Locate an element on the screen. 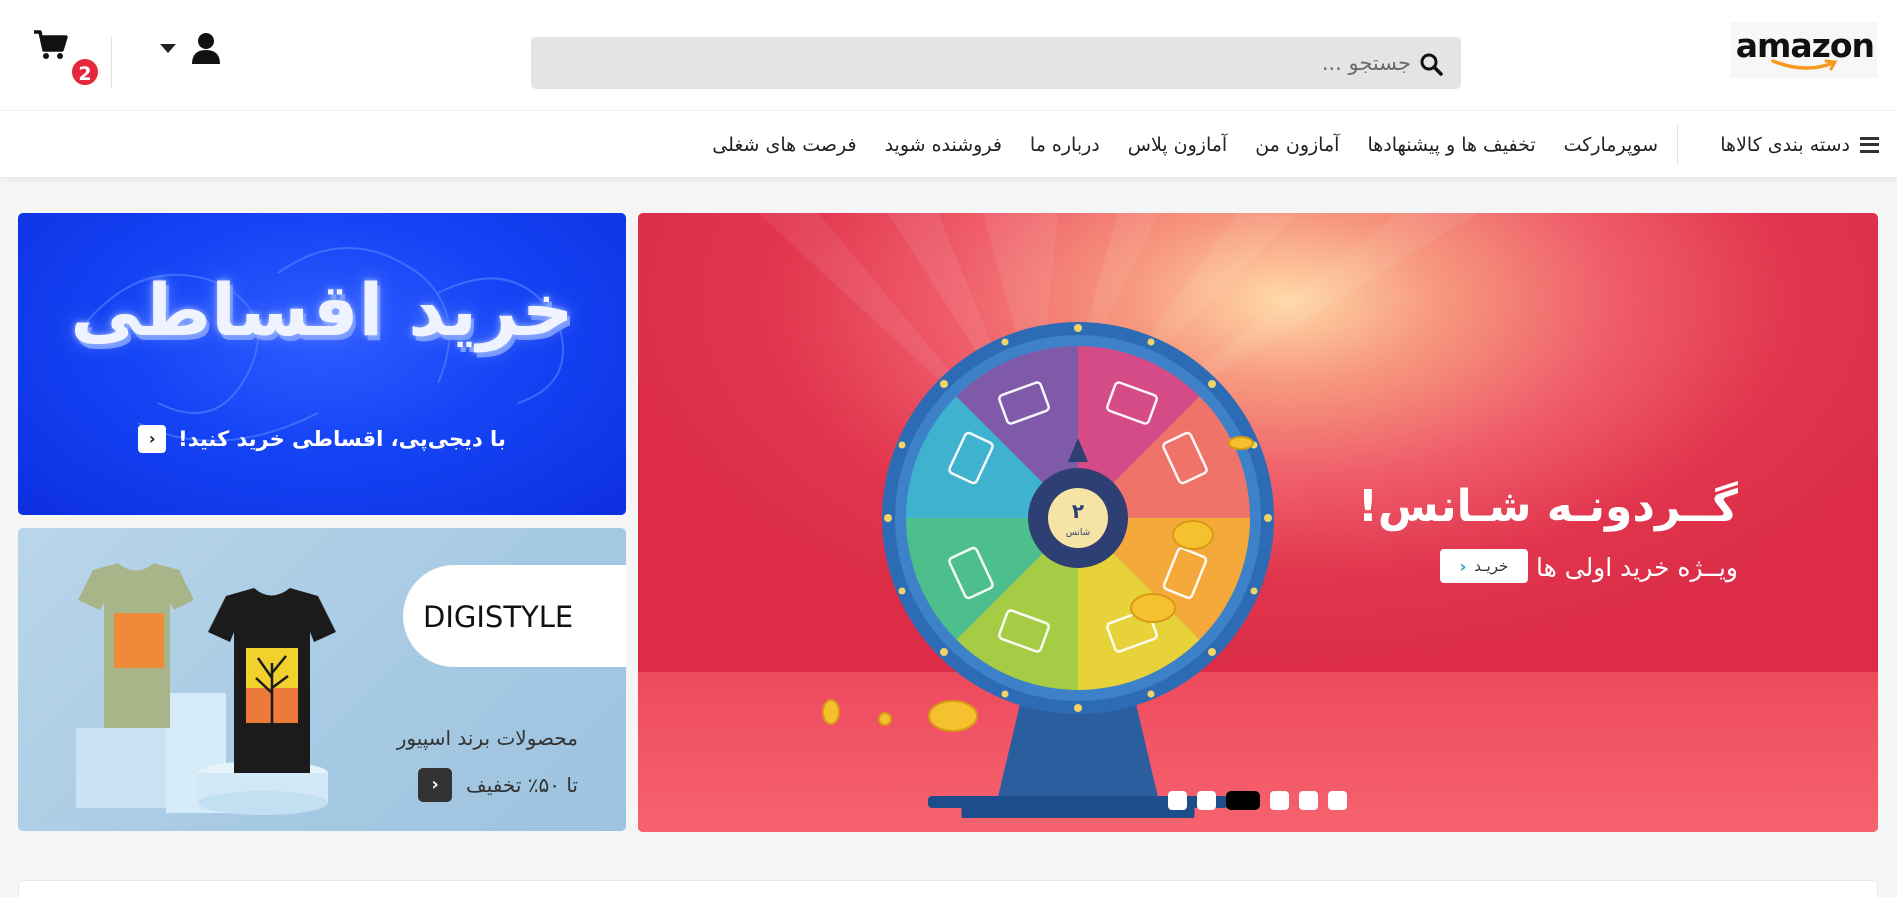 The width and height of the screenshot is (1897, 897). categories-label: دسته بندی کالاها is located at coordinates (1785, 144).